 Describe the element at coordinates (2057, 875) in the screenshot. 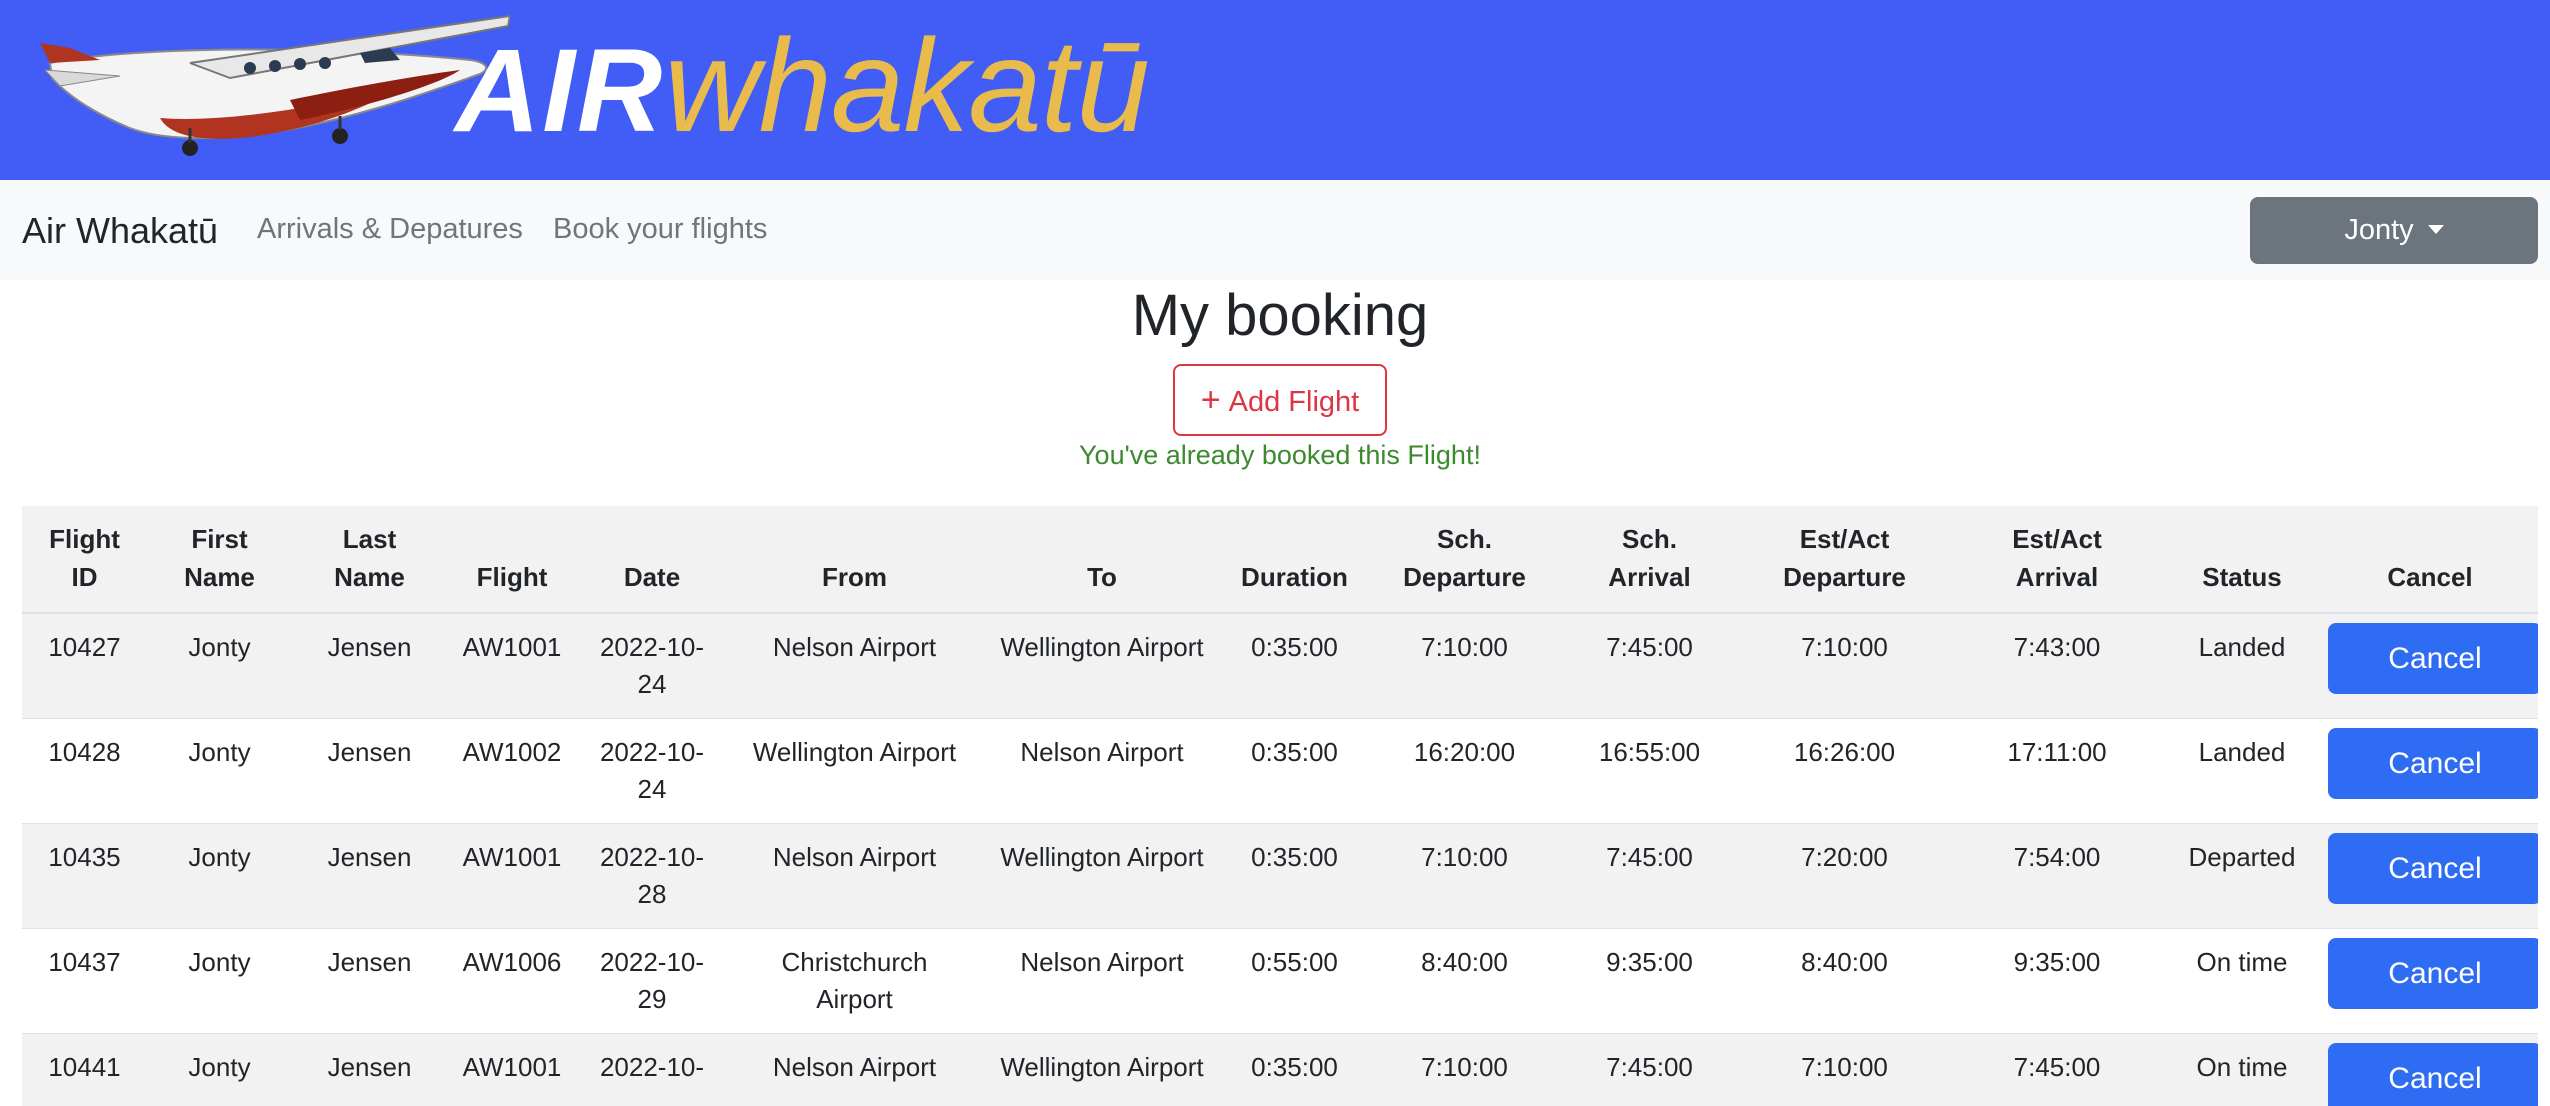

I see `cell-est-arr: 7:54:00` at that location.